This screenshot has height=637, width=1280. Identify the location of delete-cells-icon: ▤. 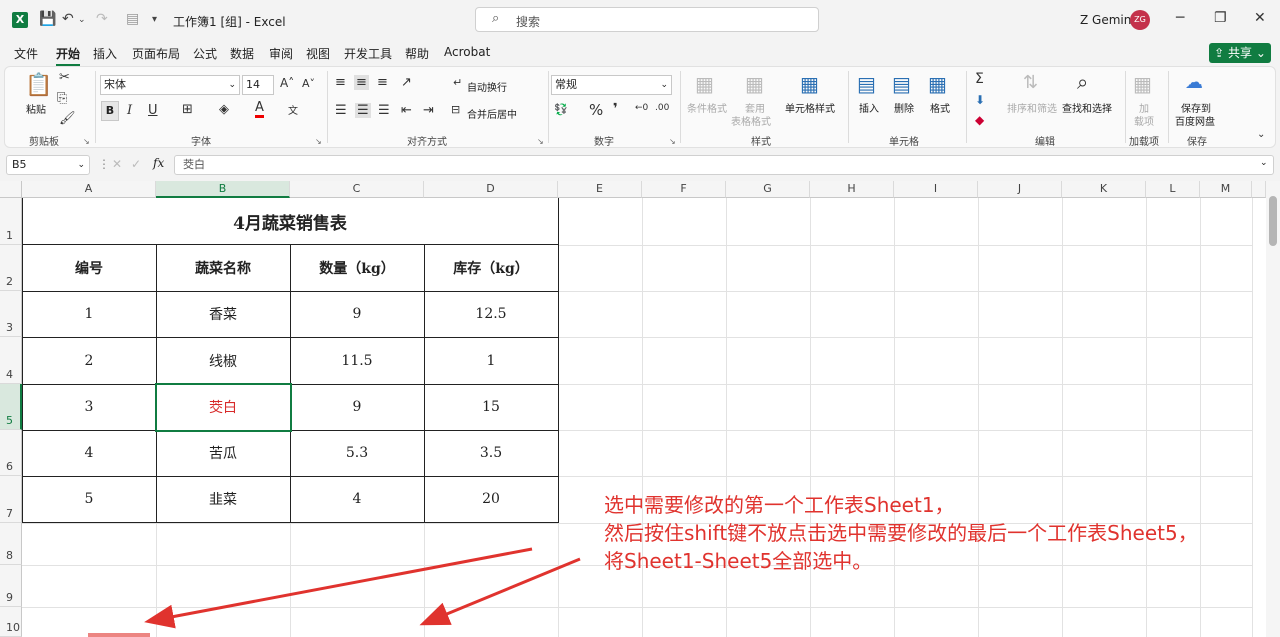
(901, 84).